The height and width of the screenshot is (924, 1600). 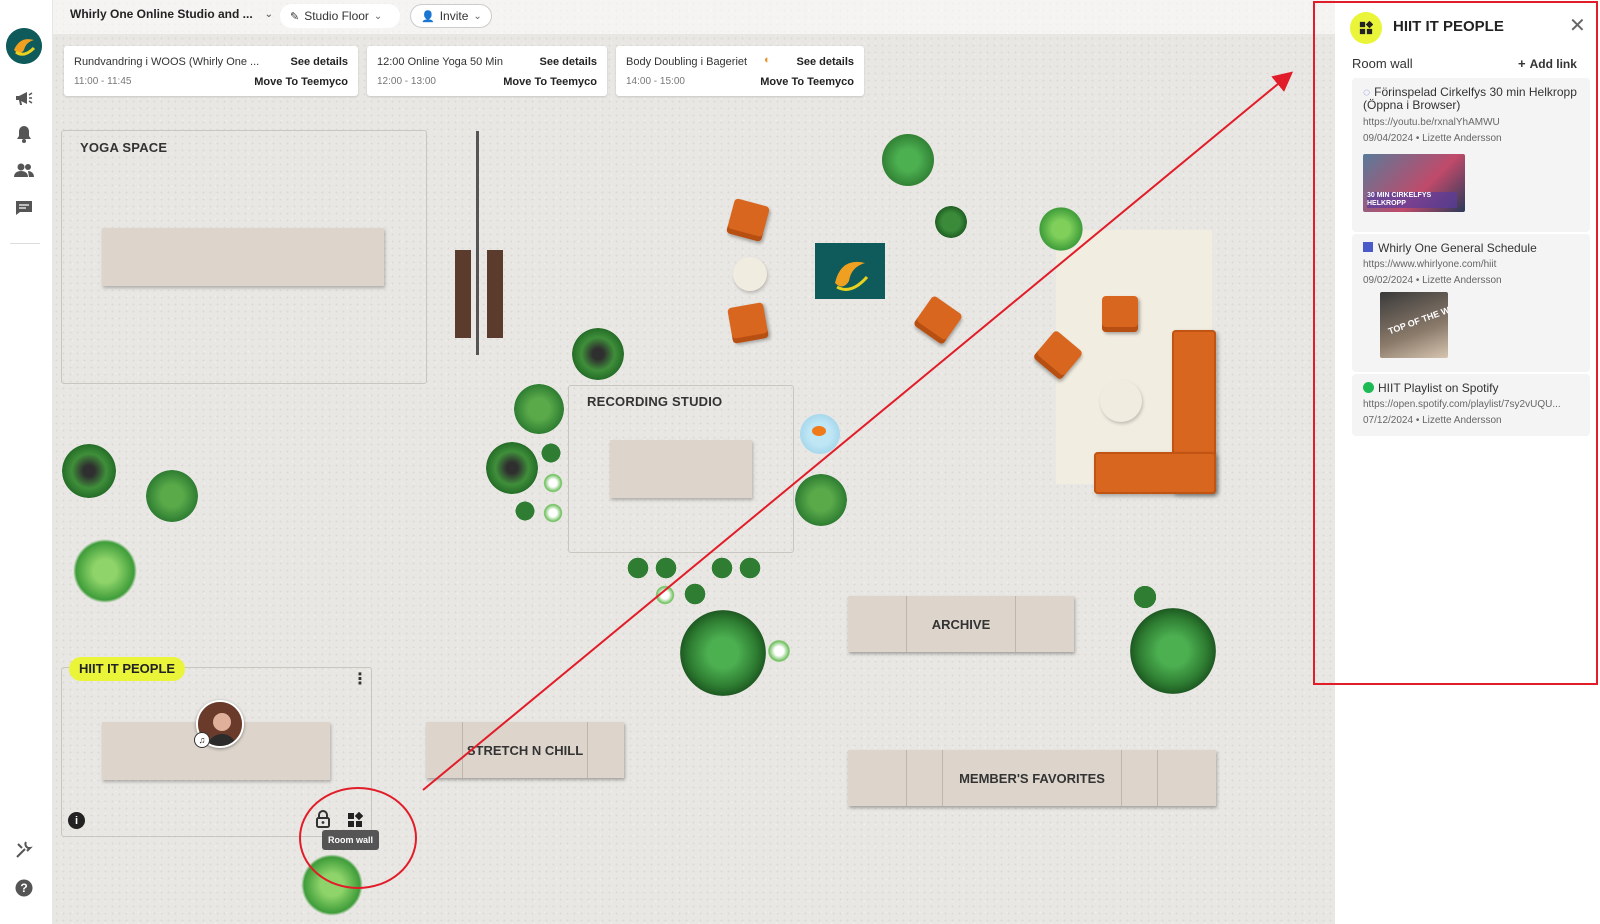 What do you see at coordinates (202, 740) in the screenshot?
I see `headphones-icon: ♫` at bounding box center [202, 740].